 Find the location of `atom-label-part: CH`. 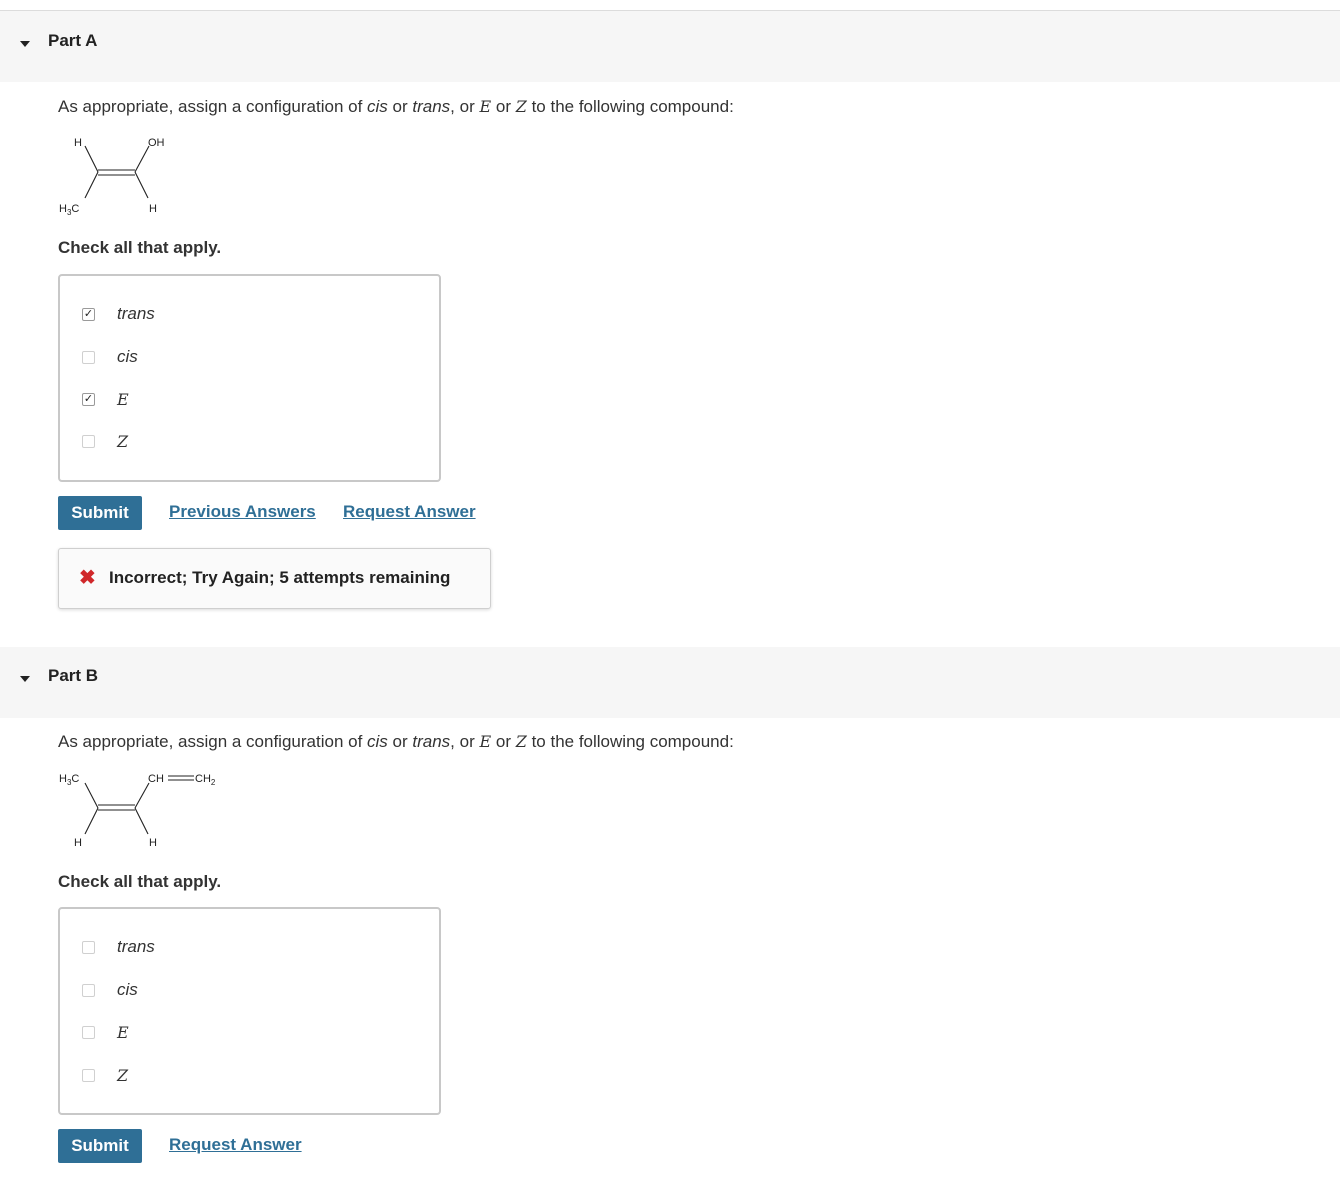

atom-label-part: CH is located at coordinates (203, 779).